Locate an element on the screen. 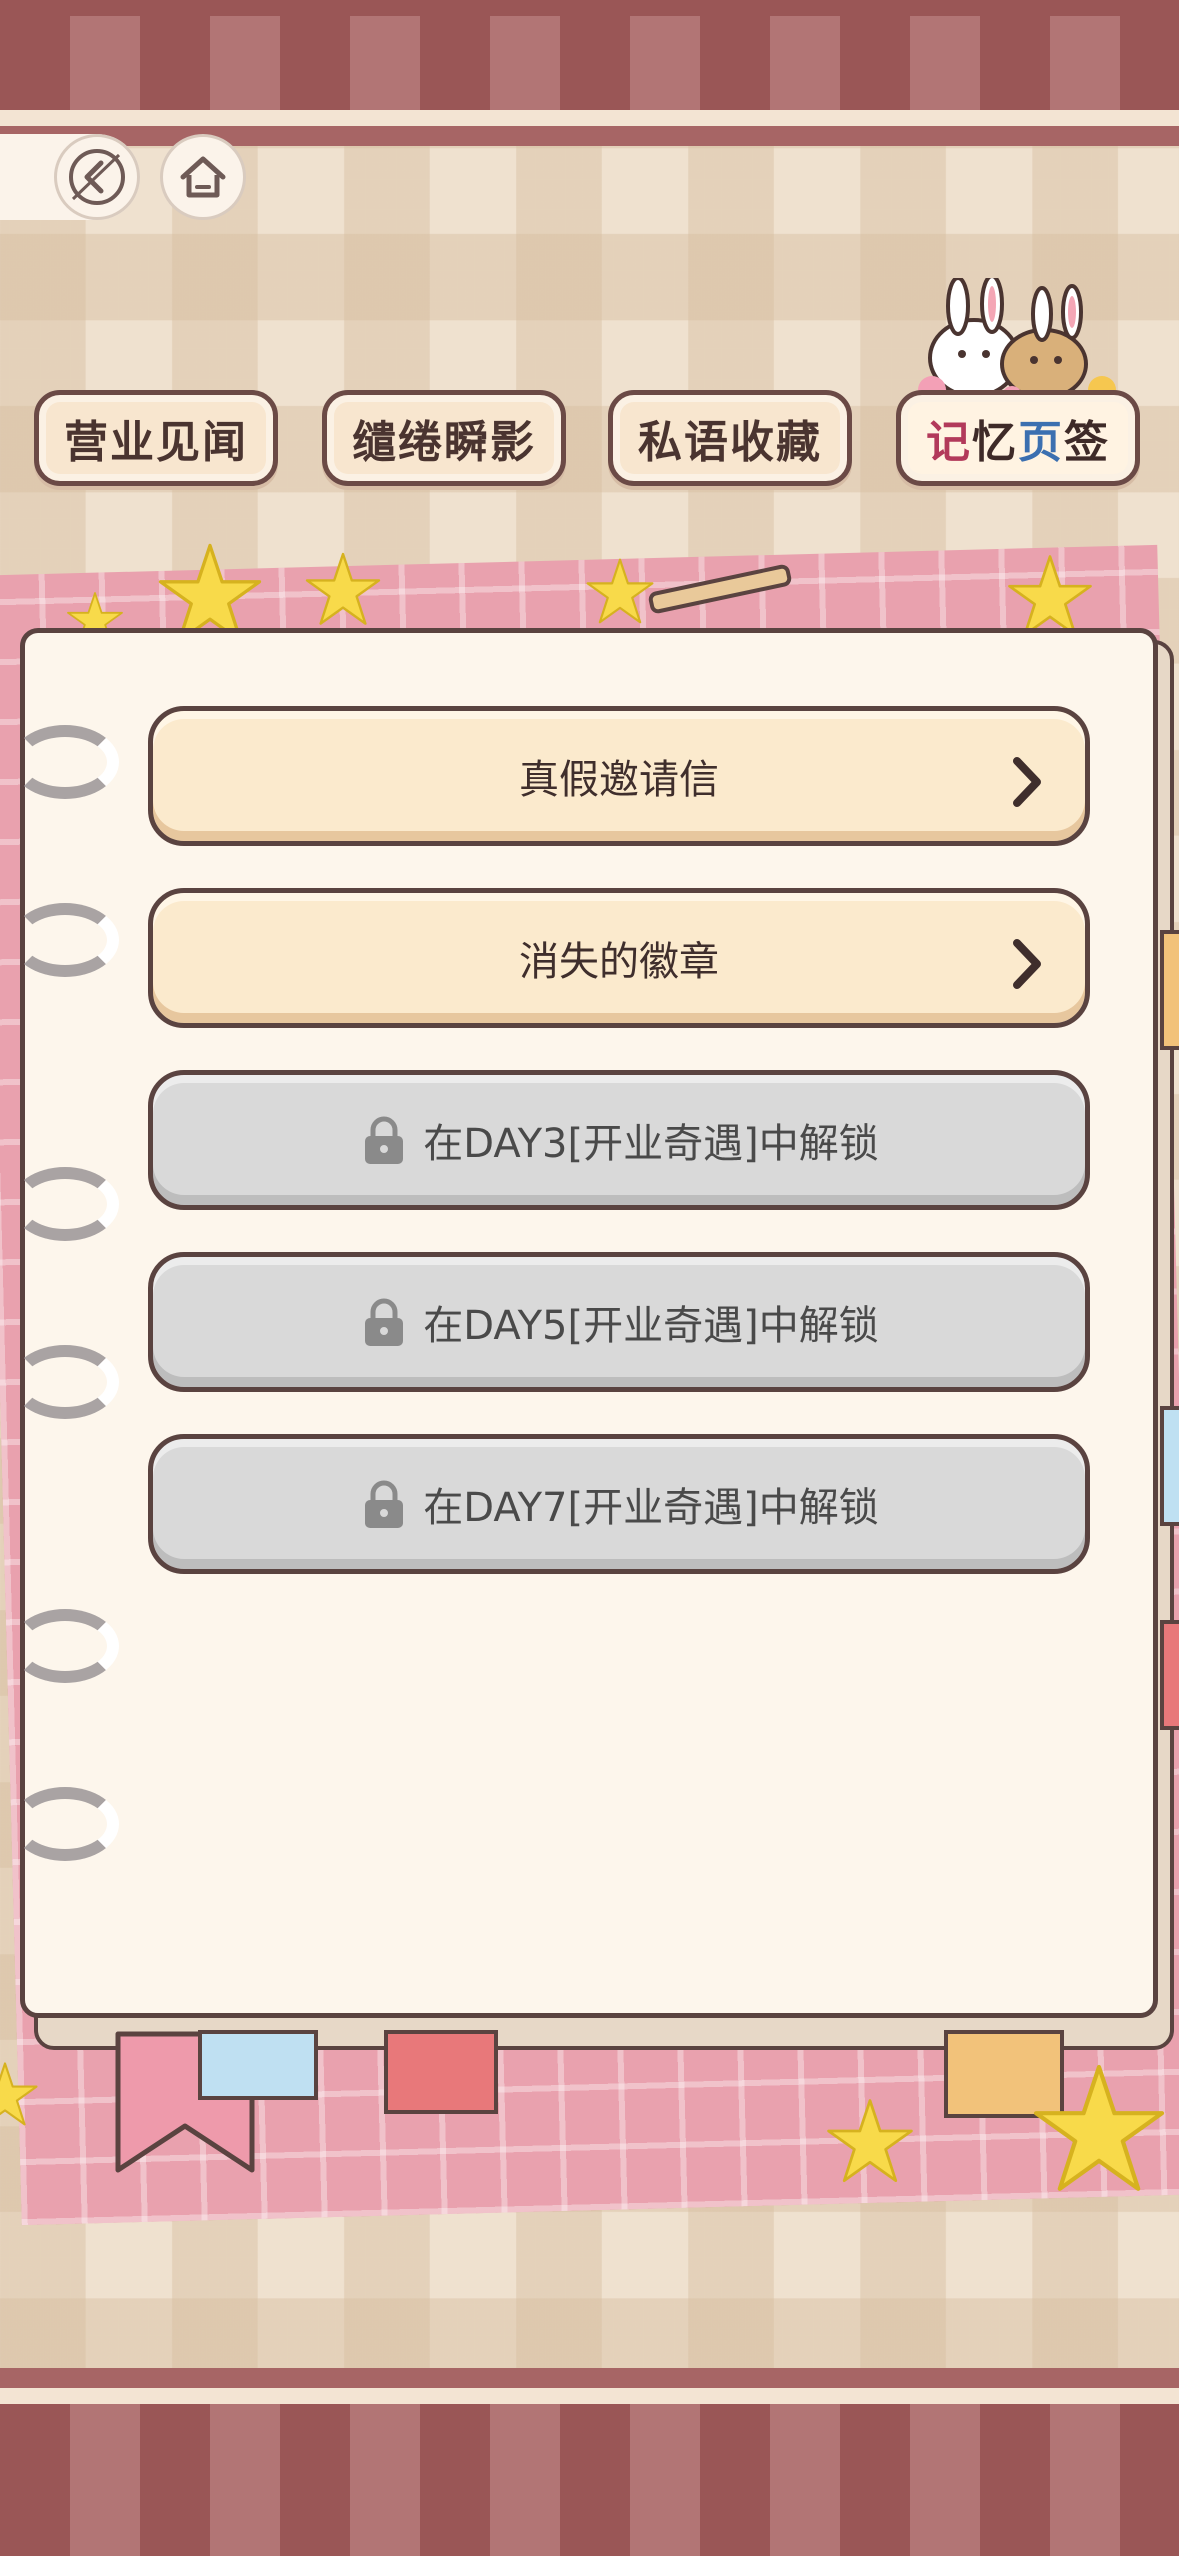 The width and height of the screenshot is (1179, 2556). bunny-mascot-icon is located at coordinates (1017, 342).